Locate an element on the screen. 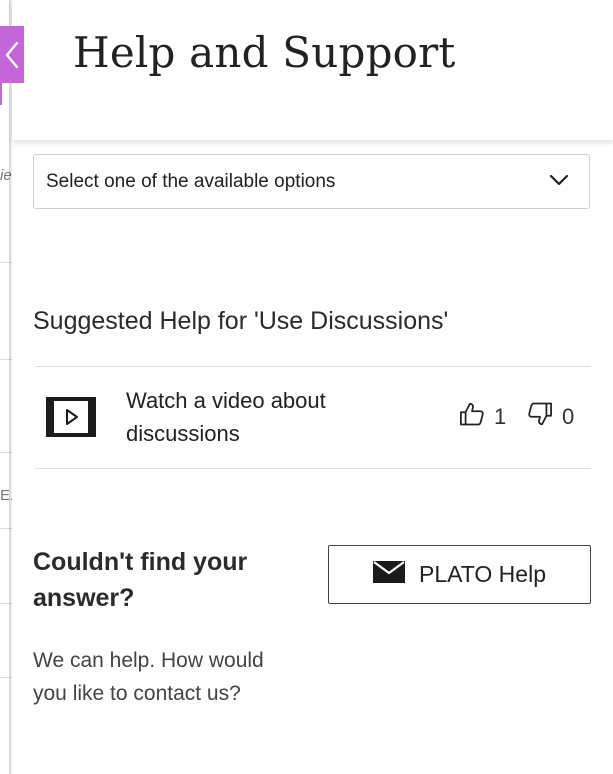  plato-help-button: PLATO Help is located at coordinates (459, 574).